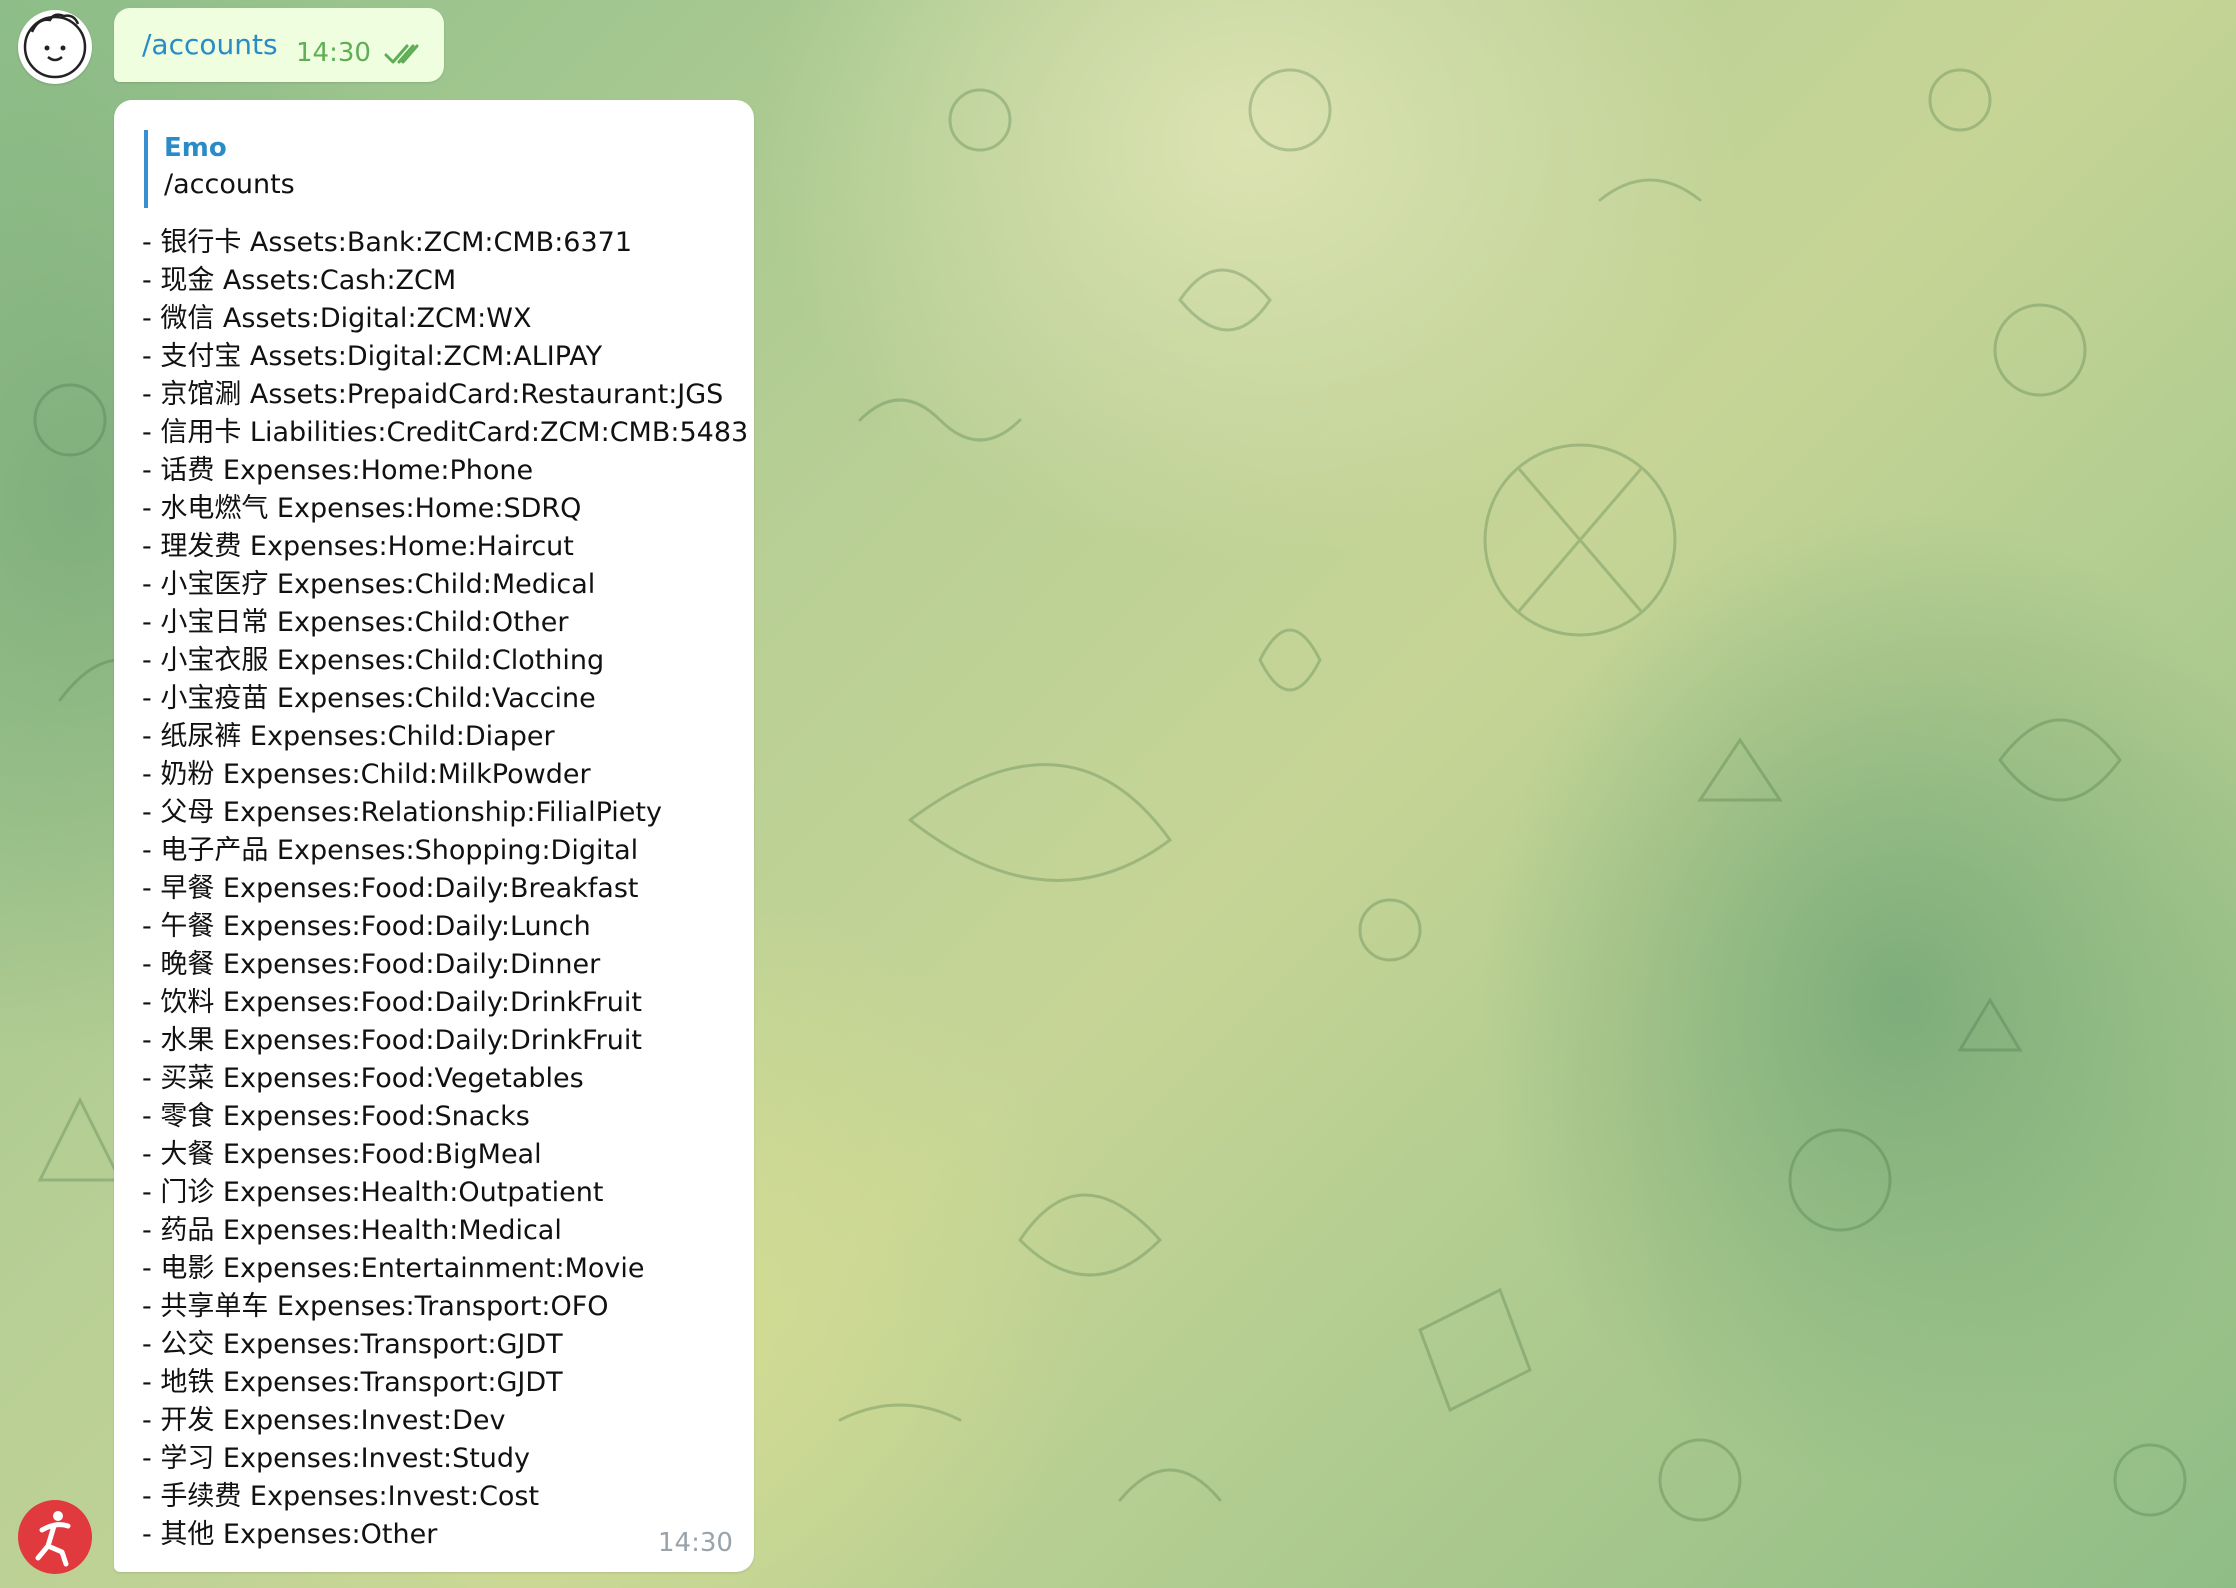 This screenshot has height=1588, width=2236. What do you see at coordinates (299, 280) in the screenshot?
I see `list-item: - 现金 Assets:Cash:ZCM` at bounding box center [299, 280].